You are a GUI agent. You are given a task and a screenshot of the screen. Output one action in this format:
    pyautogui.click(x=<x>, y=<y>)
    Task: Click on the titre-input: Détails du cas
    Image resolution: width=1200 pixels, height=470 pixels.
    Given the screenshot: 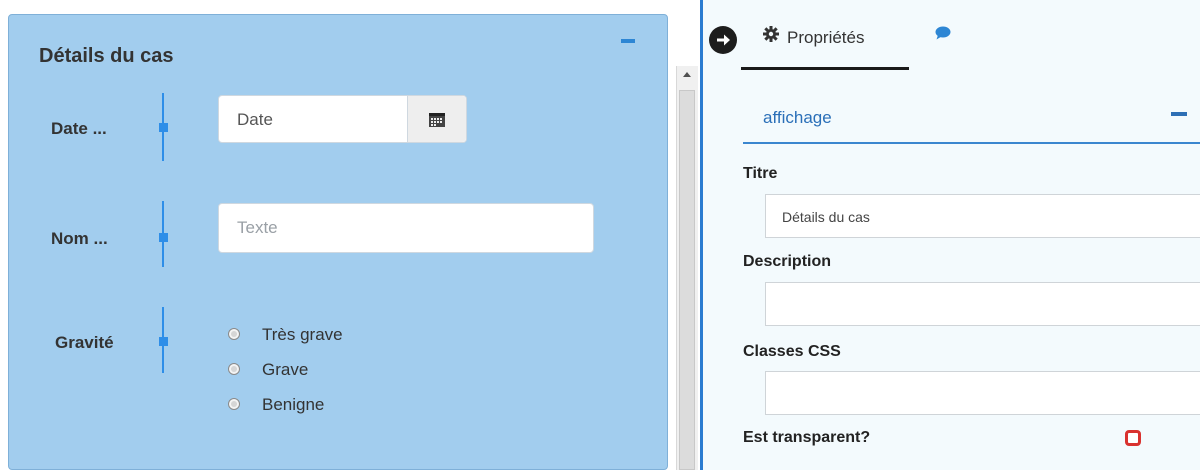 What is the action you would take?
    pyautogui.click(x=982, y=216)
    